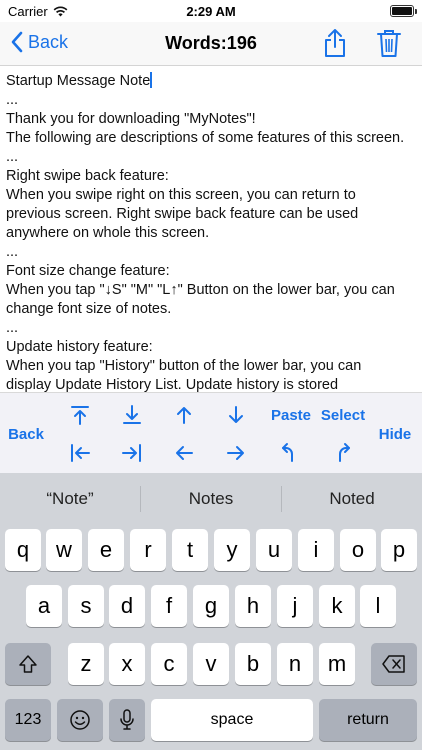  What do you see at coordinates (295, 664) in the screenshot?
I see `key-n: n` at bounding box center [295, 664].